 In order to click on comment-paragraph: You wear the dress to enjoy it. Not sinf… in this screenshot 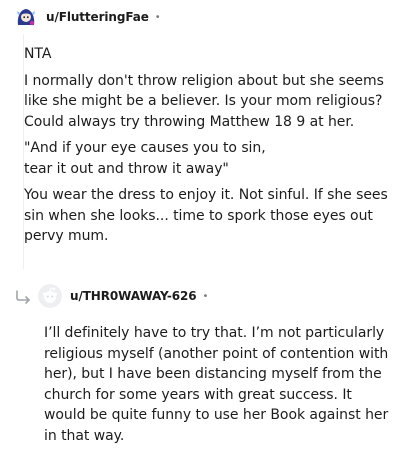, I will do `click(206, 215)`.